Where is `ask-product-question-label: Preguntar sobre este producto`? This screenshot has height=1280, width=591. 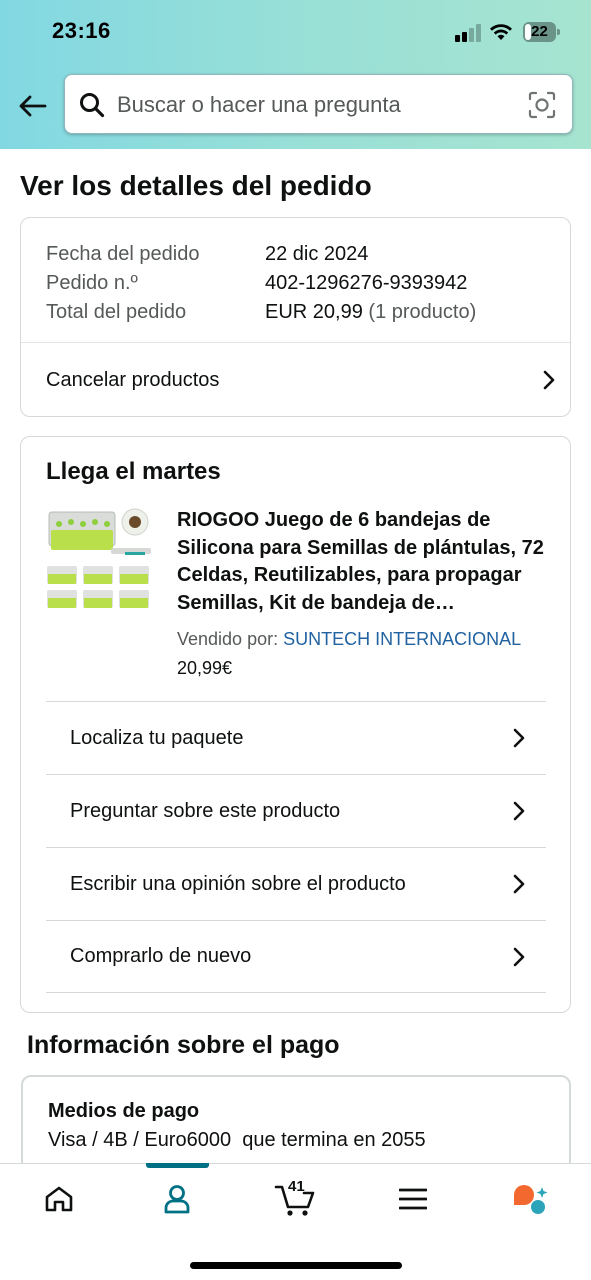 ask-product-question-label: Preguntar sobre este producto is located at coordinates (205, 810).